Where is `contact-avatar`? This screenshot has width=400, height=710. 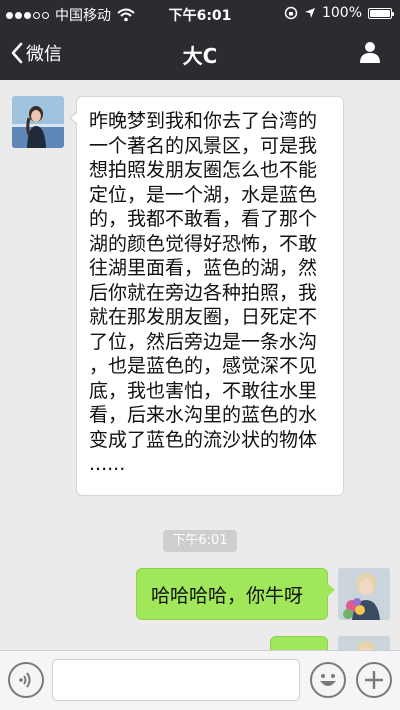
contact-avatar is located at coordinates (38, 122).